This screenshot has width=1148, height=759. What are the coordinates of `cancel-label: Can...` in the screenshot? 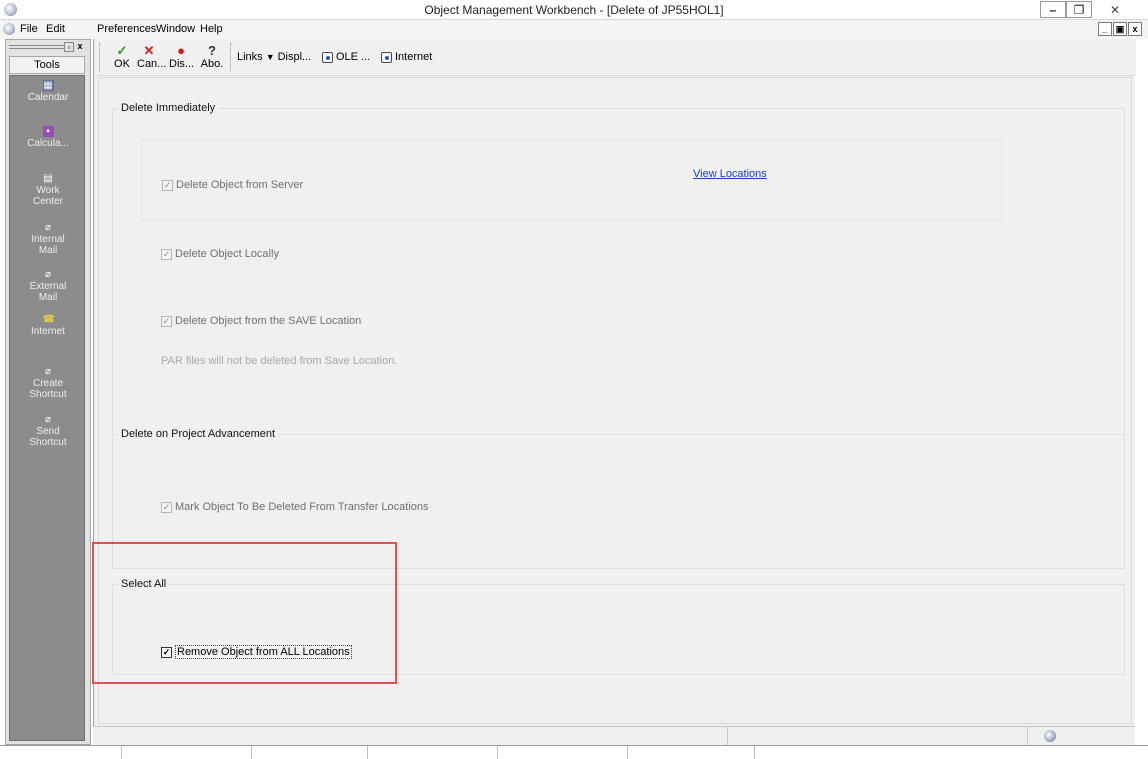 It's located at (152, 64).